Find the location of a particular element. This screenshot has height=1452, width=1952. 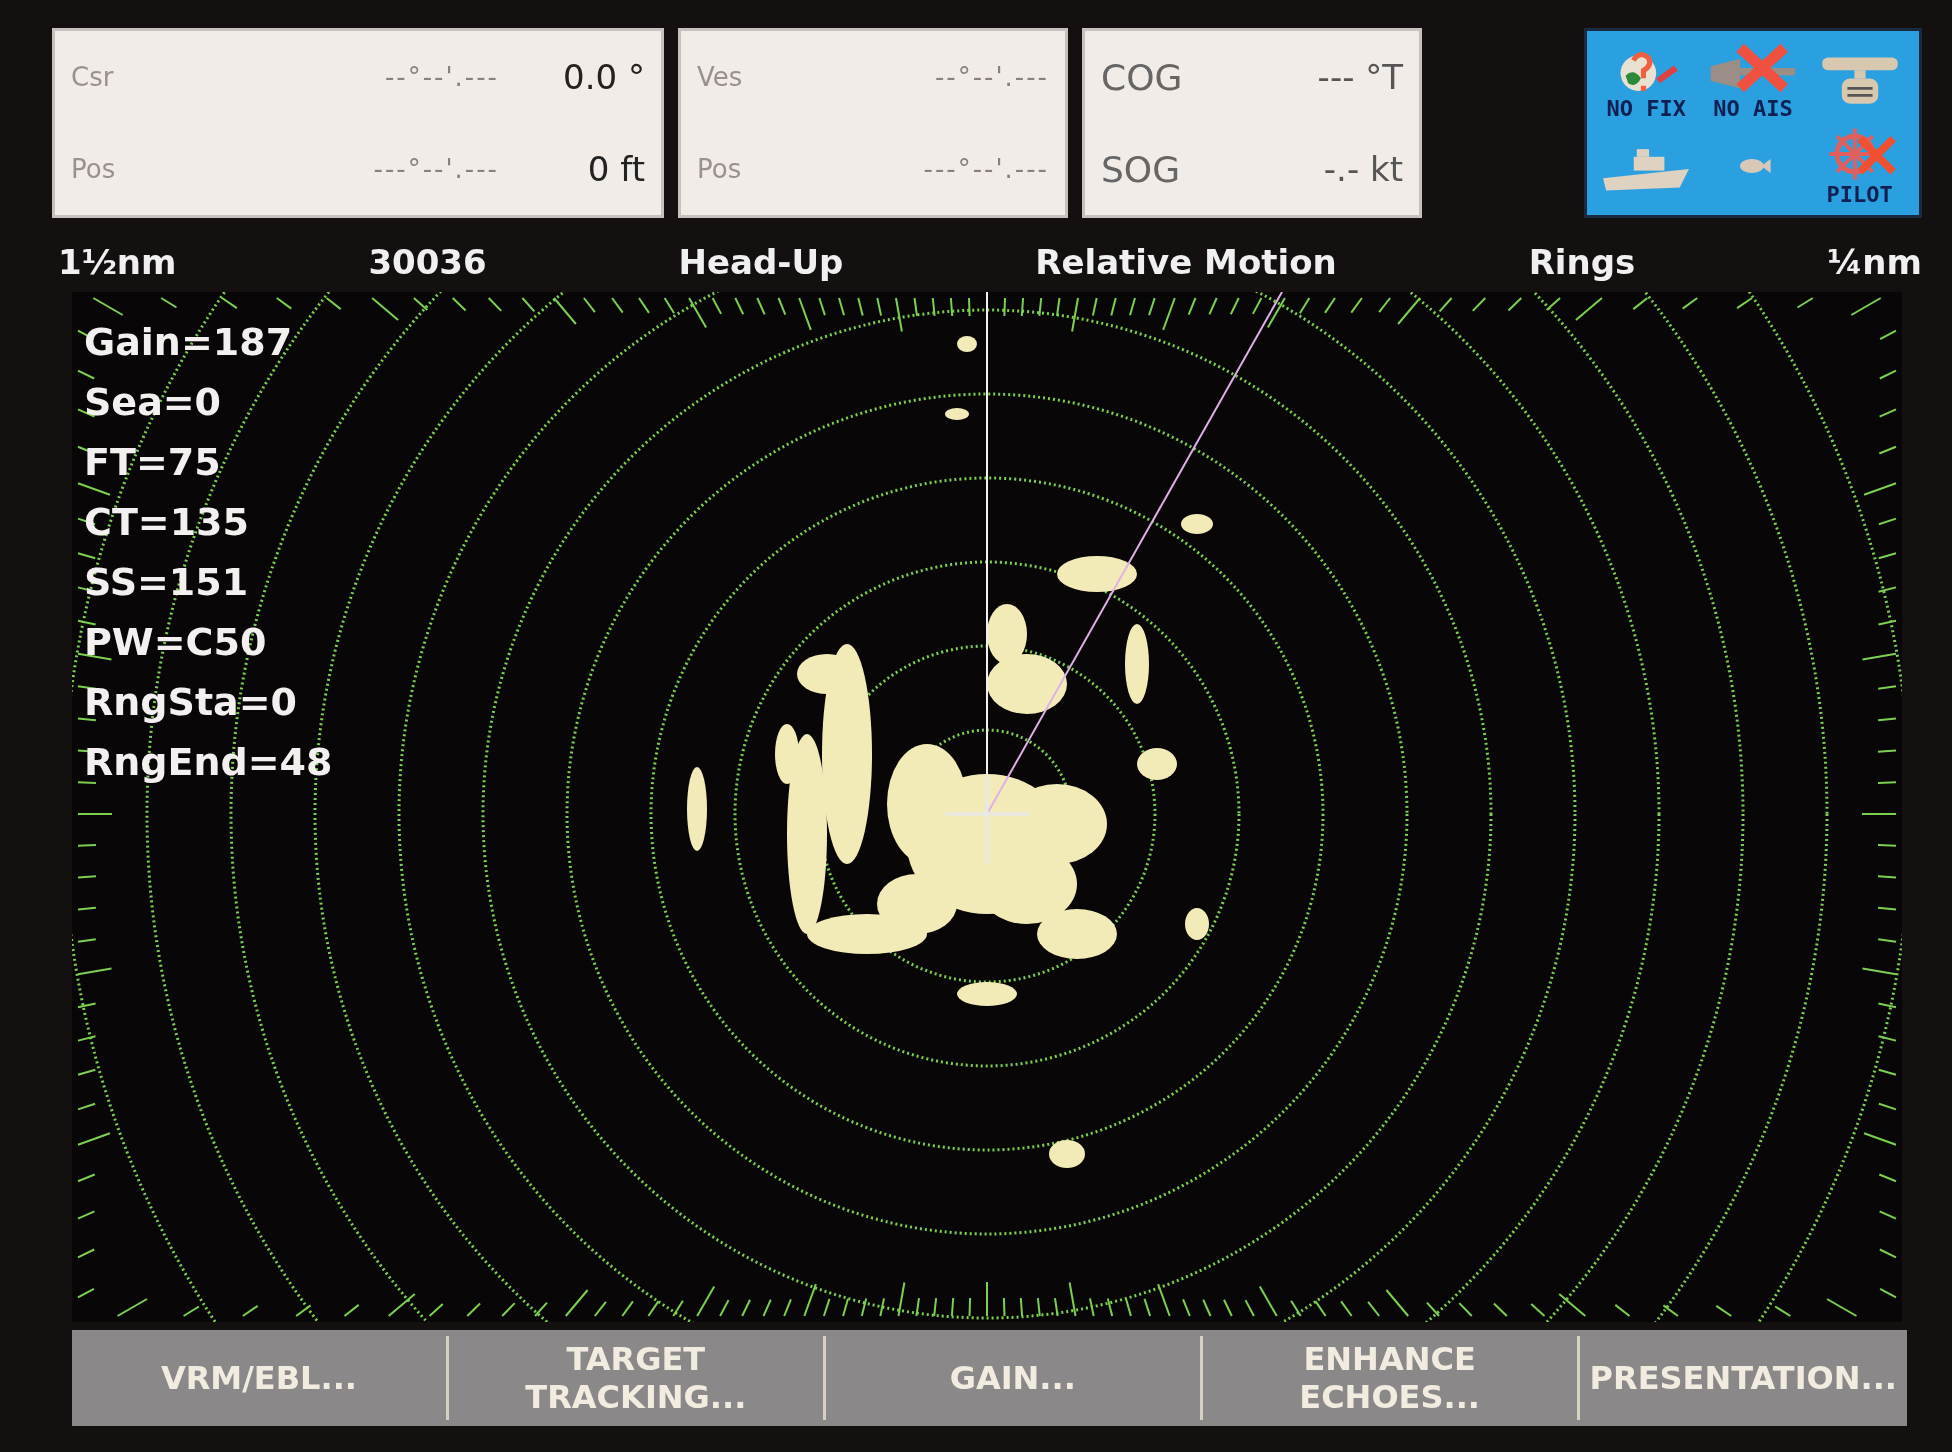

status-text: 1½nm is located at coordinates (117, 262).